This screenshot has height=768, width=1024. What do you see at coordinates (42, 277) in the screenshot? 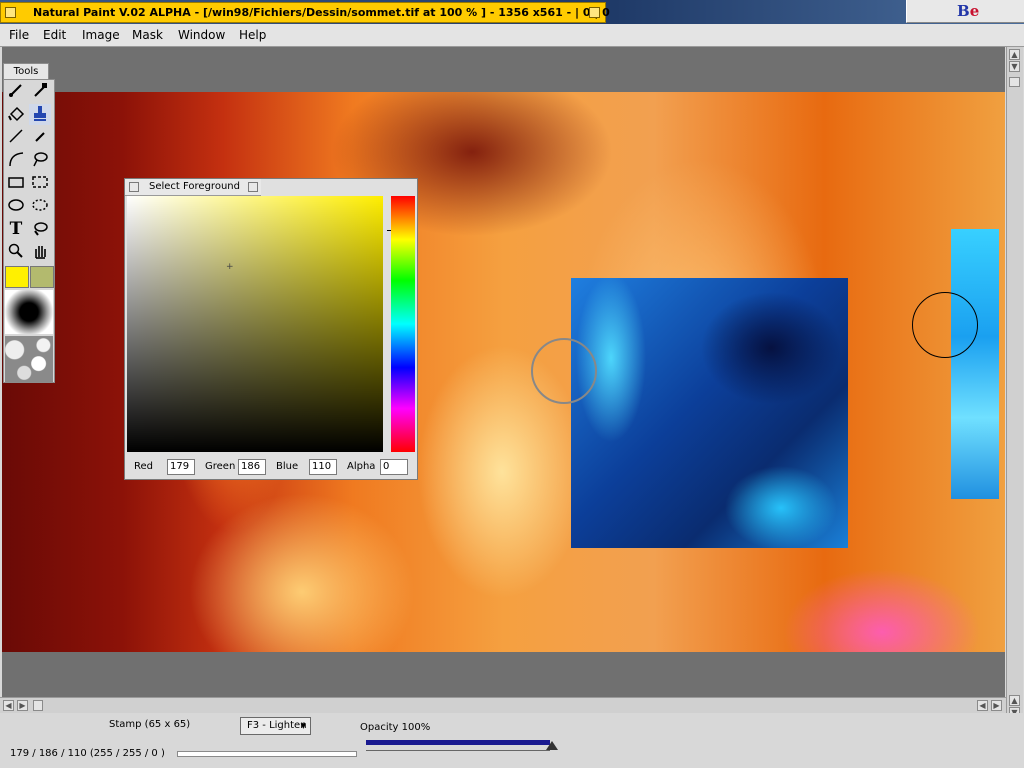
I see `background-color-swatch` at bounding box center [42, 277].